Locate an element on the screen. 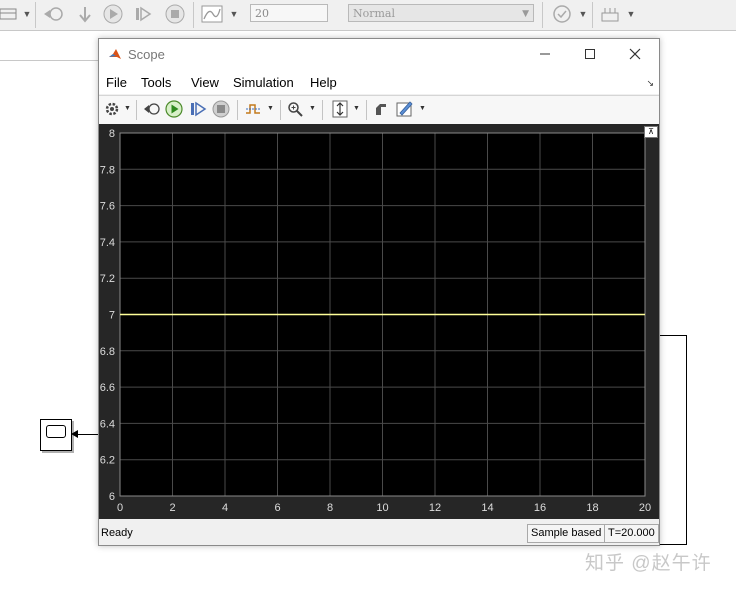 This screenshot has width=736, height=591. menu-bar: File Tools View Simulation Help ↘ is located at coordinates (379, 81).